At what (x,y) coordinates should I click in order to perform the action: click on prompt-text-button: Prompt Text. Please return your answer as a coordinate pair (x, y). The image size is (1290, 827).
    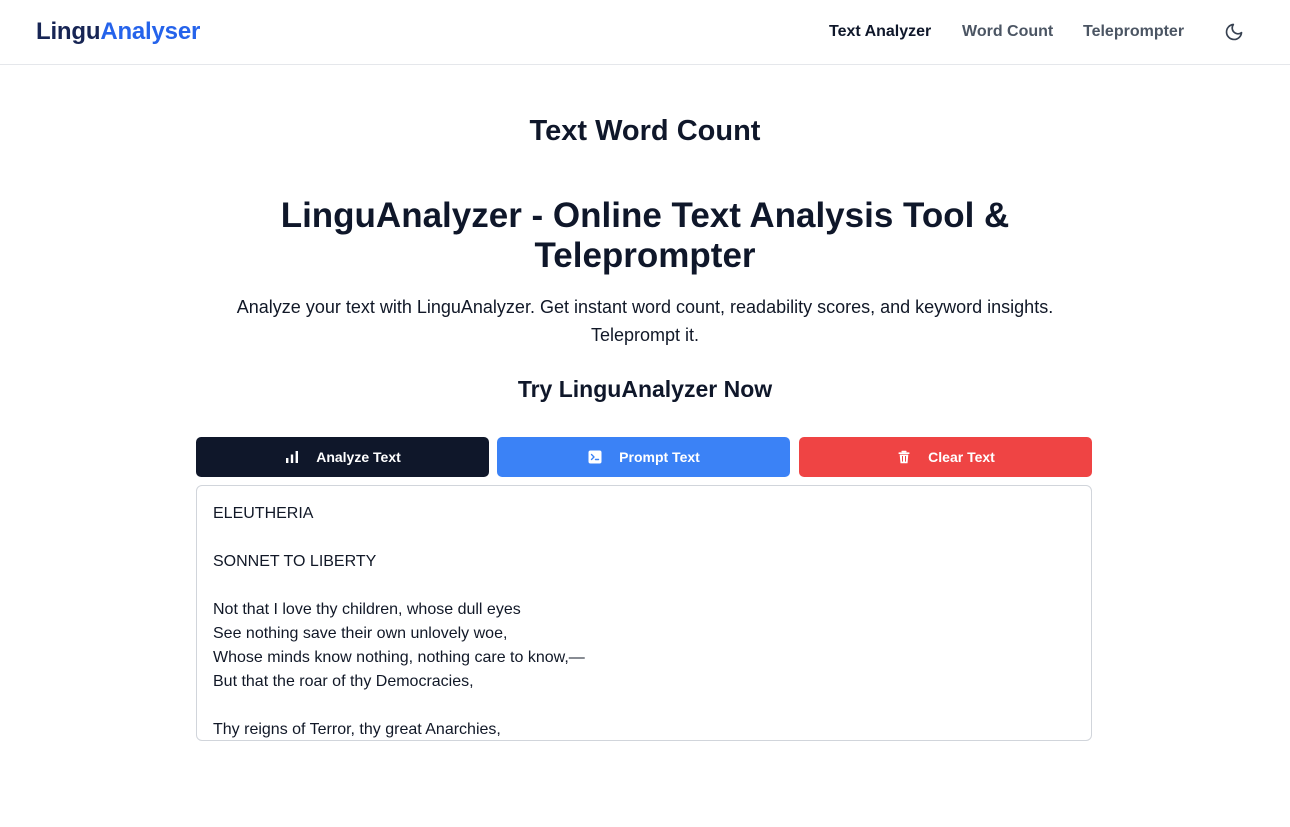
    Looking at the image, I should click on (643, 457).